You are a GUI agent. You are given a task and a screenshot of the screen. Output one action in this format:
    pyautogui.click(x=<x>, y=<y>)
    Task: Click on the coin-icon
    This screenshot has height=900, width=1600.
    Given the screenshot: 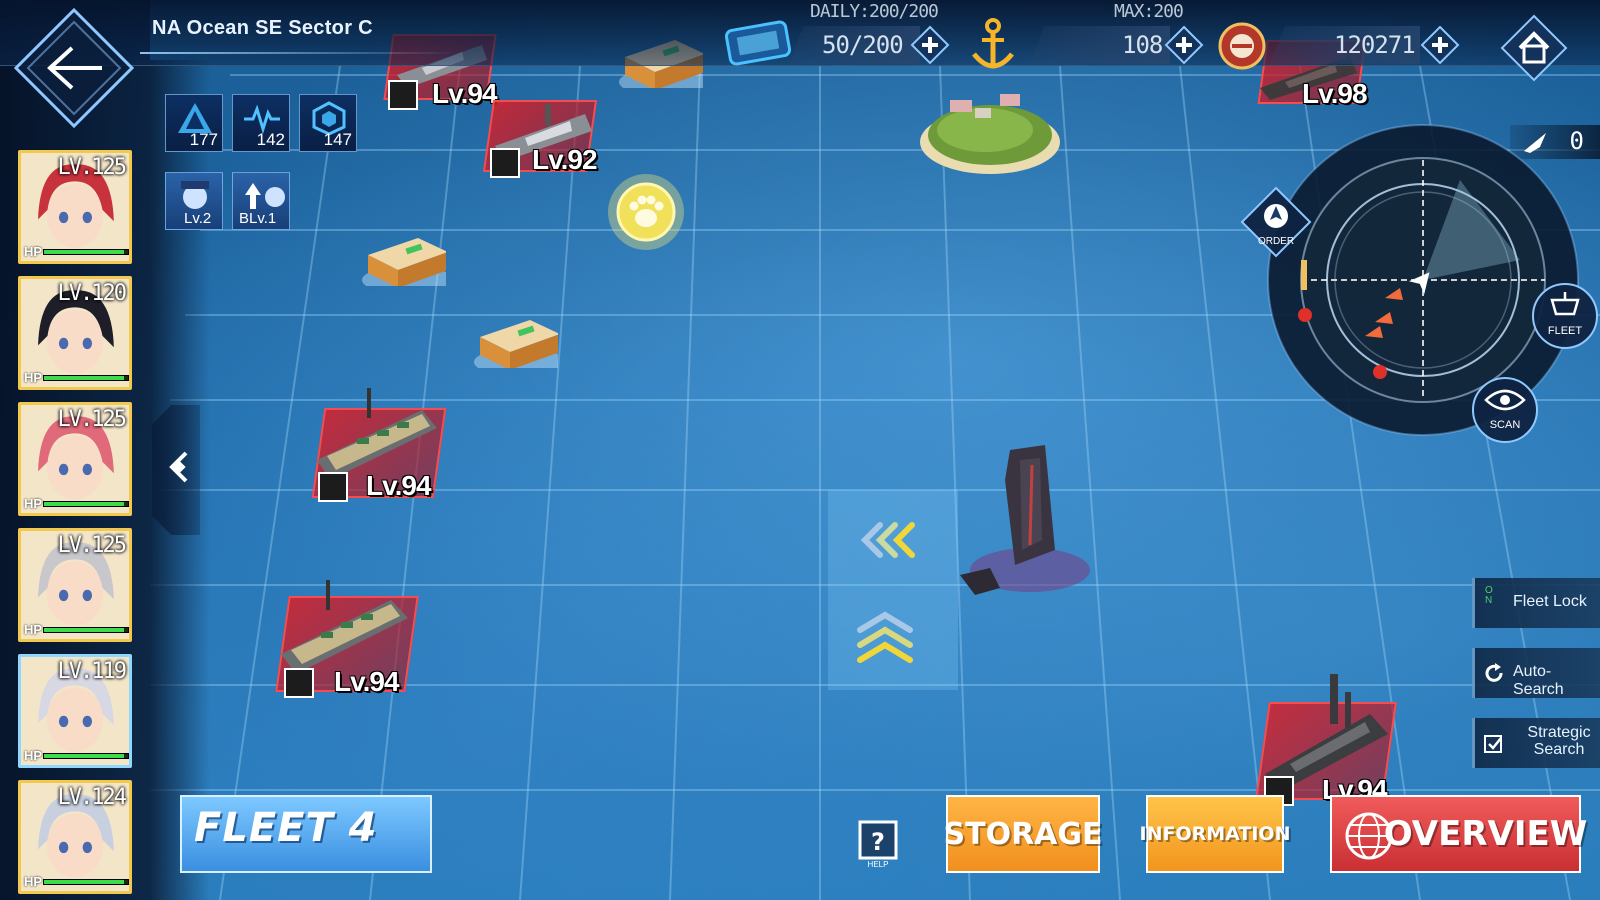 What is the action you would take?
    pyautogui.click(x=1242, y=46)
    